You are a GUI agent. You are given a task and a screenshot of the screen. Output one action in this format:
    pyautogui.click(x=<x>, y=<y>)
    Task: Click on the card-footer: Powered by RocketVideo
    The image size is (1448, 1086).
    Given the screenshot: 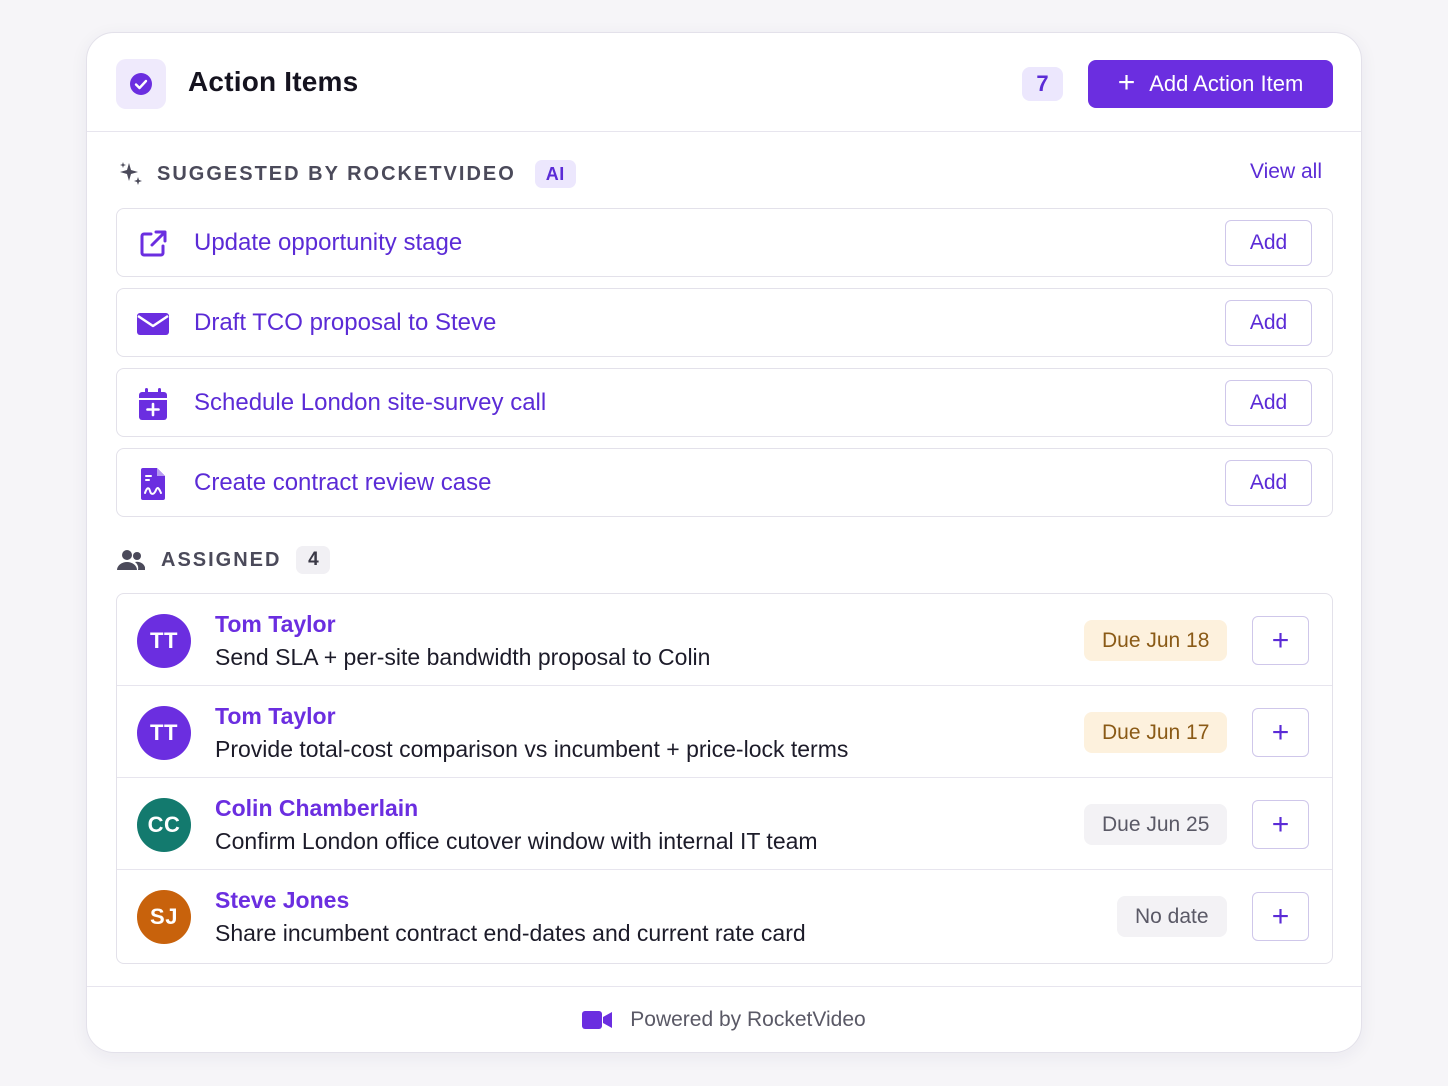 What is the action you would take?
    pyautogui.click(x=724, y=1019)
    